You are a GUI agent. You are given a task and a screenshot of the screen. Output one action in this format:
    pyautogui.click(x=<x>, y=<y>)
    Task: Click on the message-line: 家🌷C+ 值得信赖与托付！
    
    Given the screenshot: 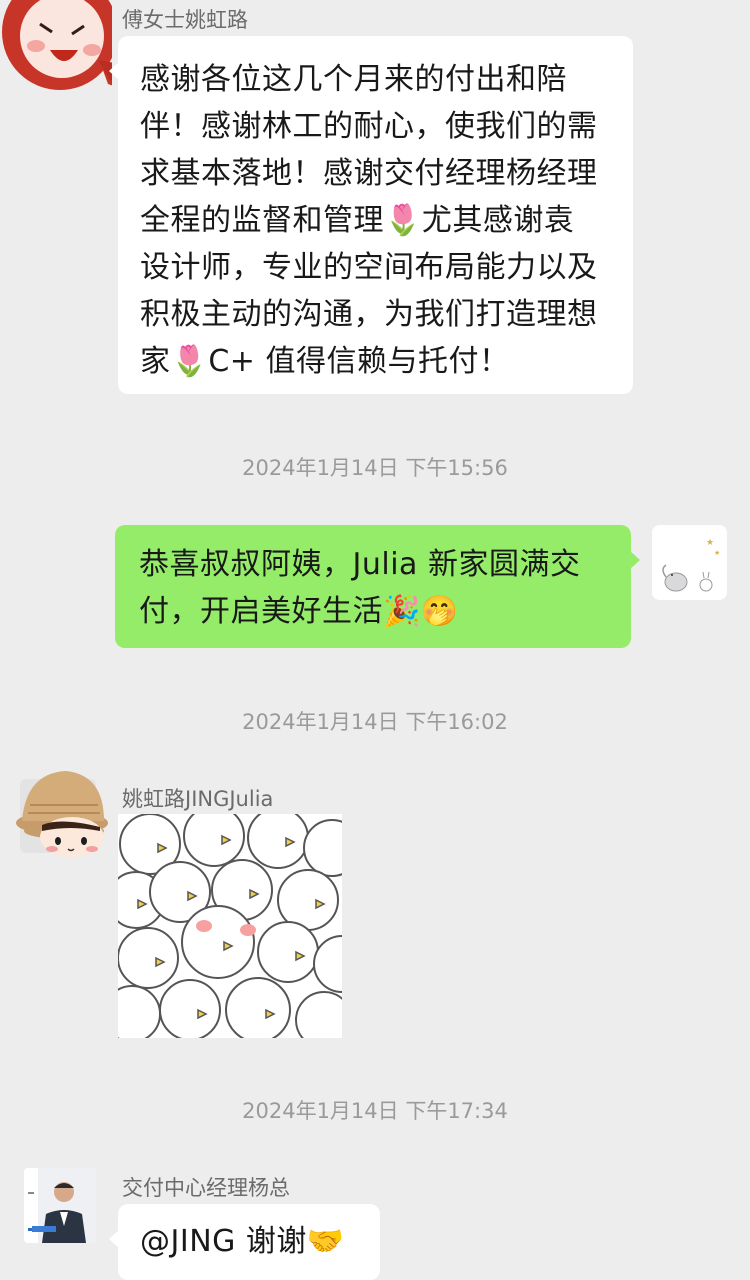 What is the action you would take?
    pyautogui.click(x=325, y=361)
    